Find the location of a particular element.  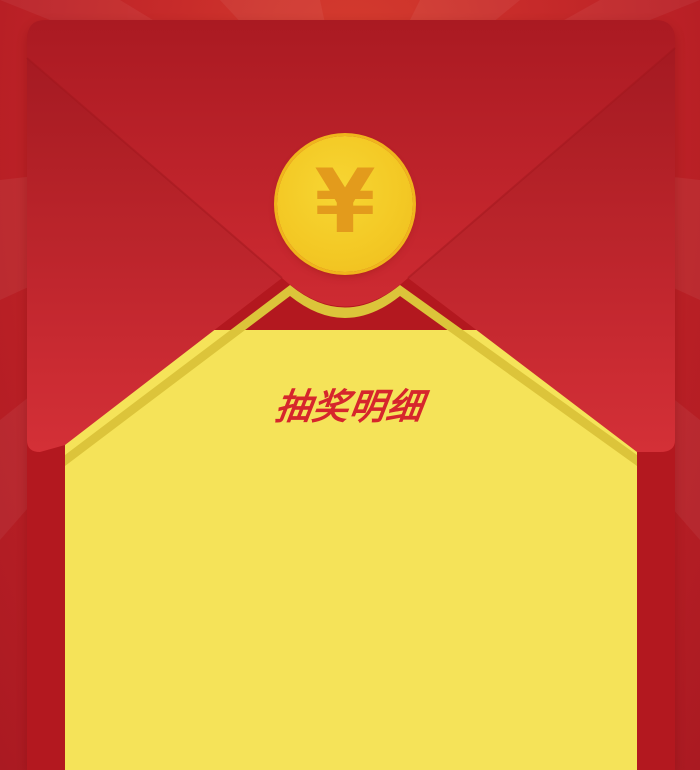

page-title: 抽奖明细 is located at coordinates (349, 407).